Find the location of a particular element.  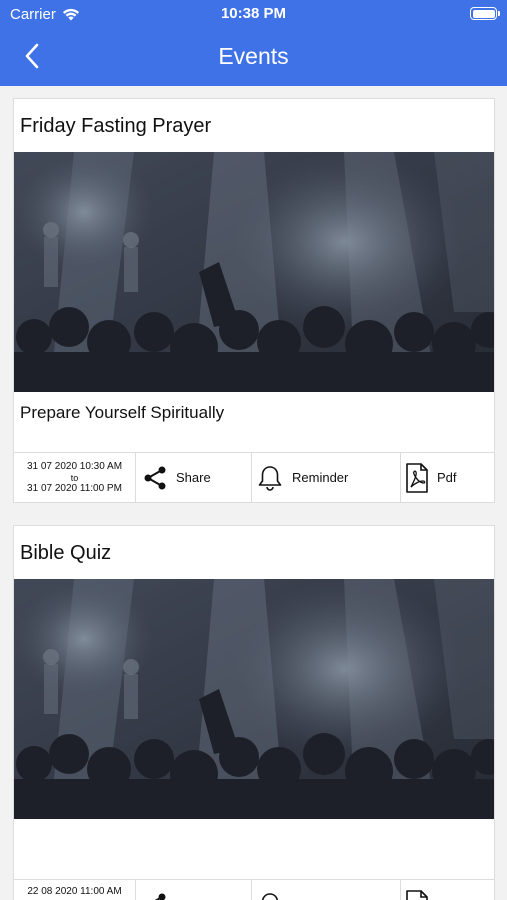

pdf-button is located at coordinates (447, 890).